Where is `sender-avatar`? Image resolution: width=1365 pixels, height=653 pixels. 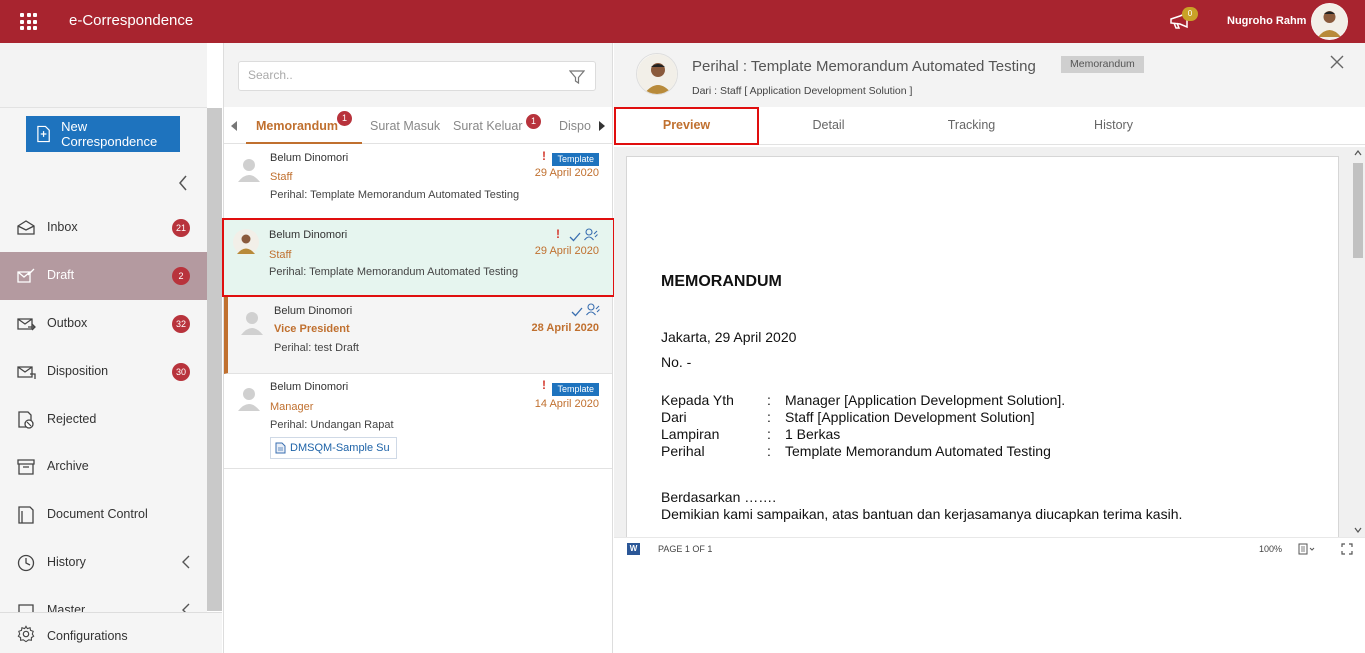 sender-avatar is located at coordinates (657, 74).